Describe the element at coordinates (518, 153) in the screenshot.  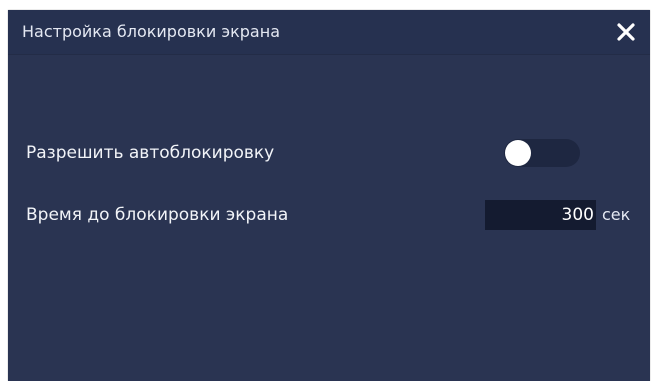
I see `toggle-knob` at that location.